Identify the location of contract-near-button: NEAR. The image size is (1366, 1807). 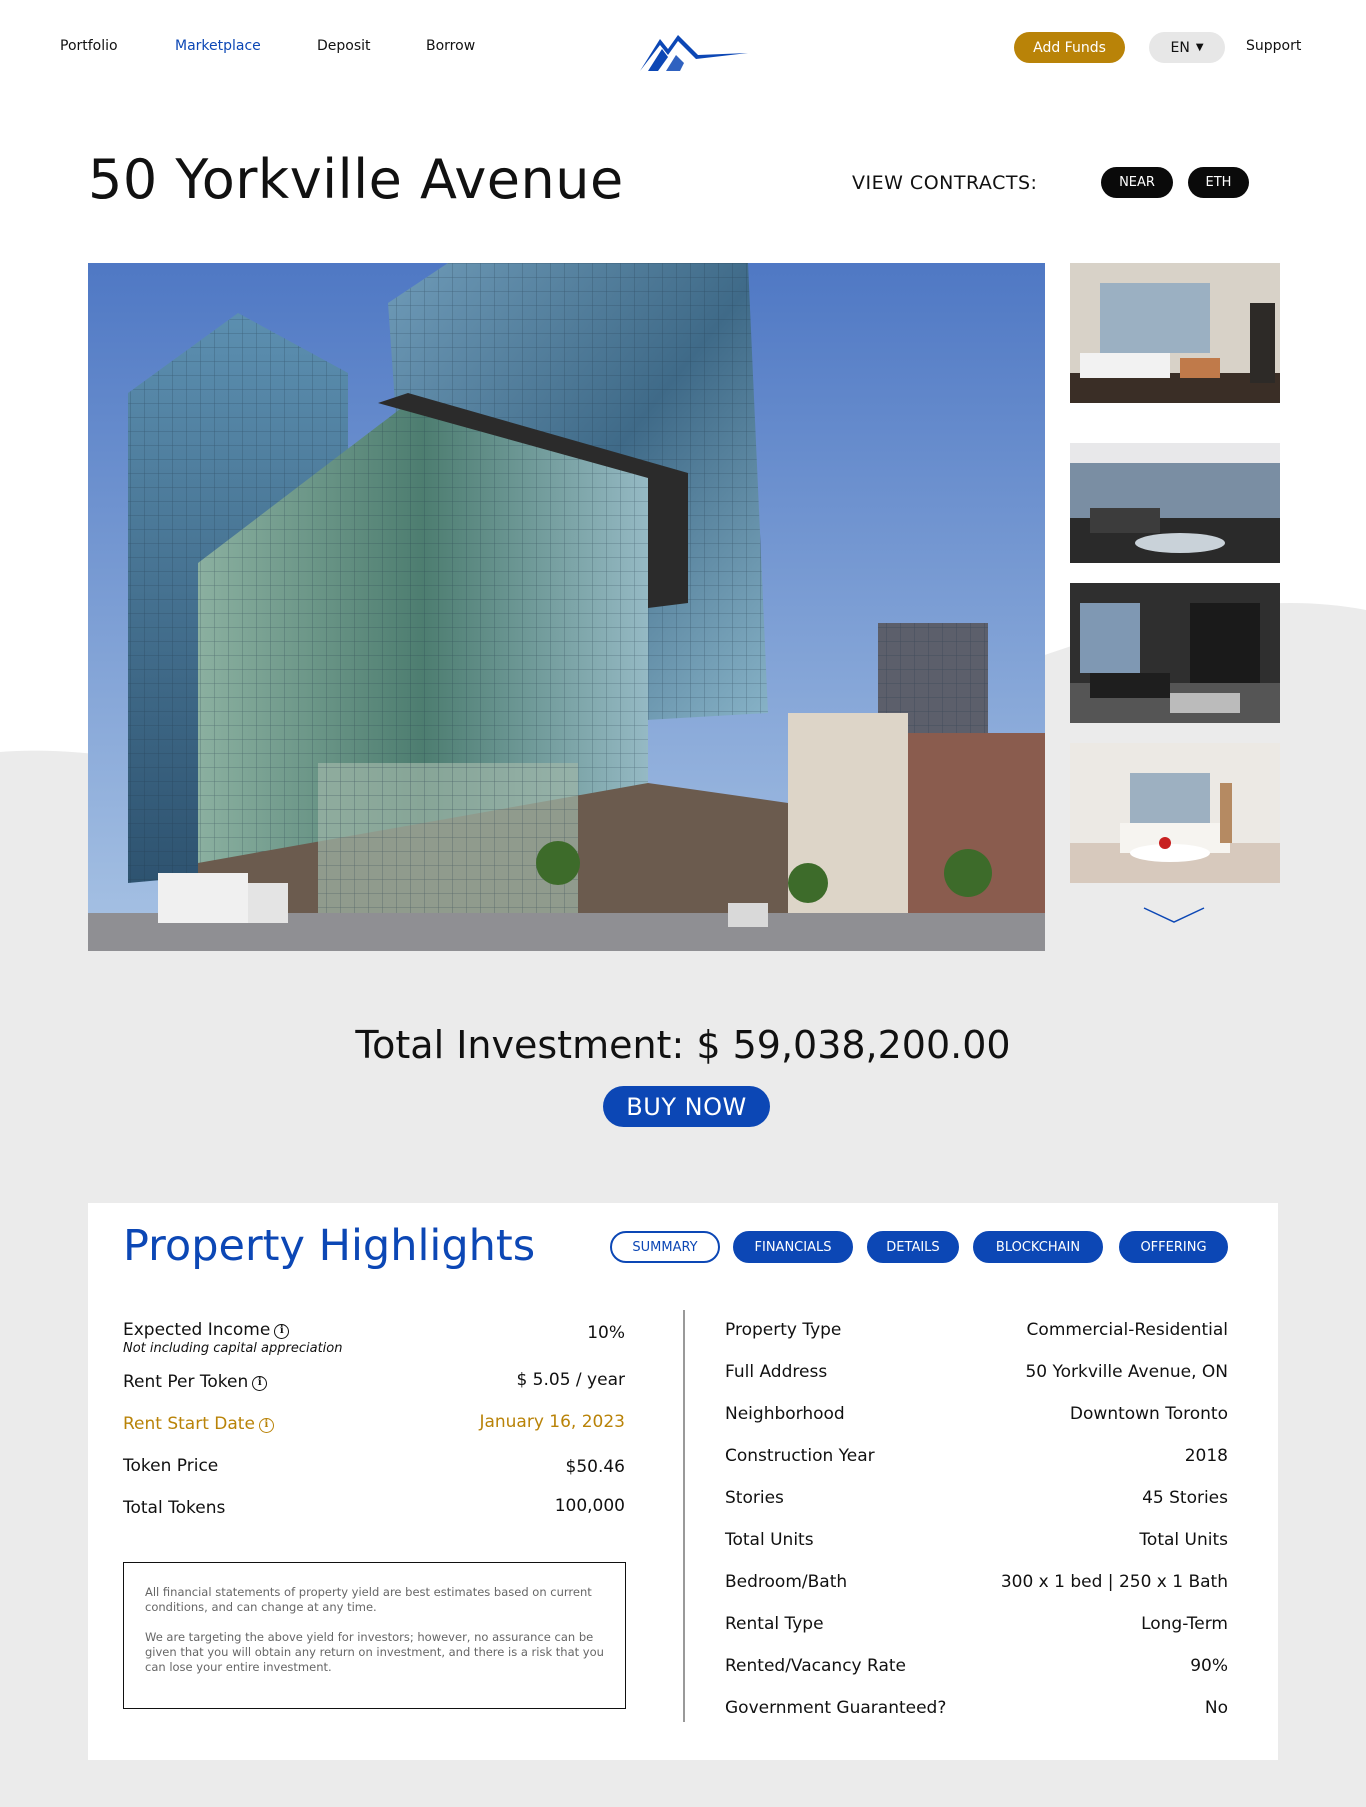
(1137, 182).